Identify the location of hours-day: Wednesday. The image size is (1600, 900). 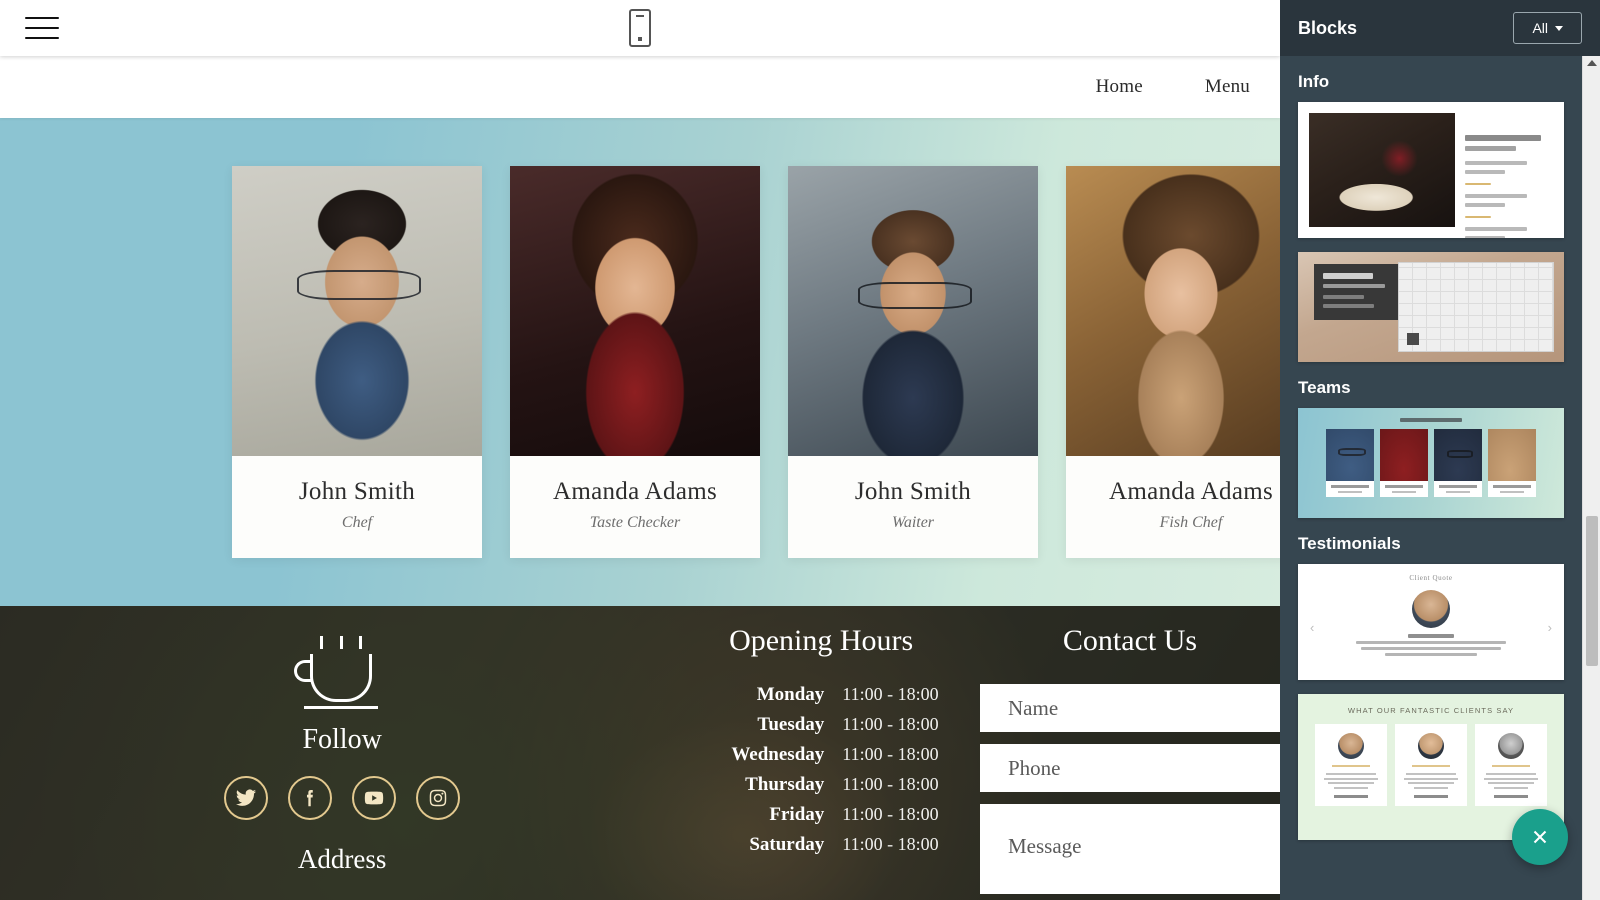
(778, 754).